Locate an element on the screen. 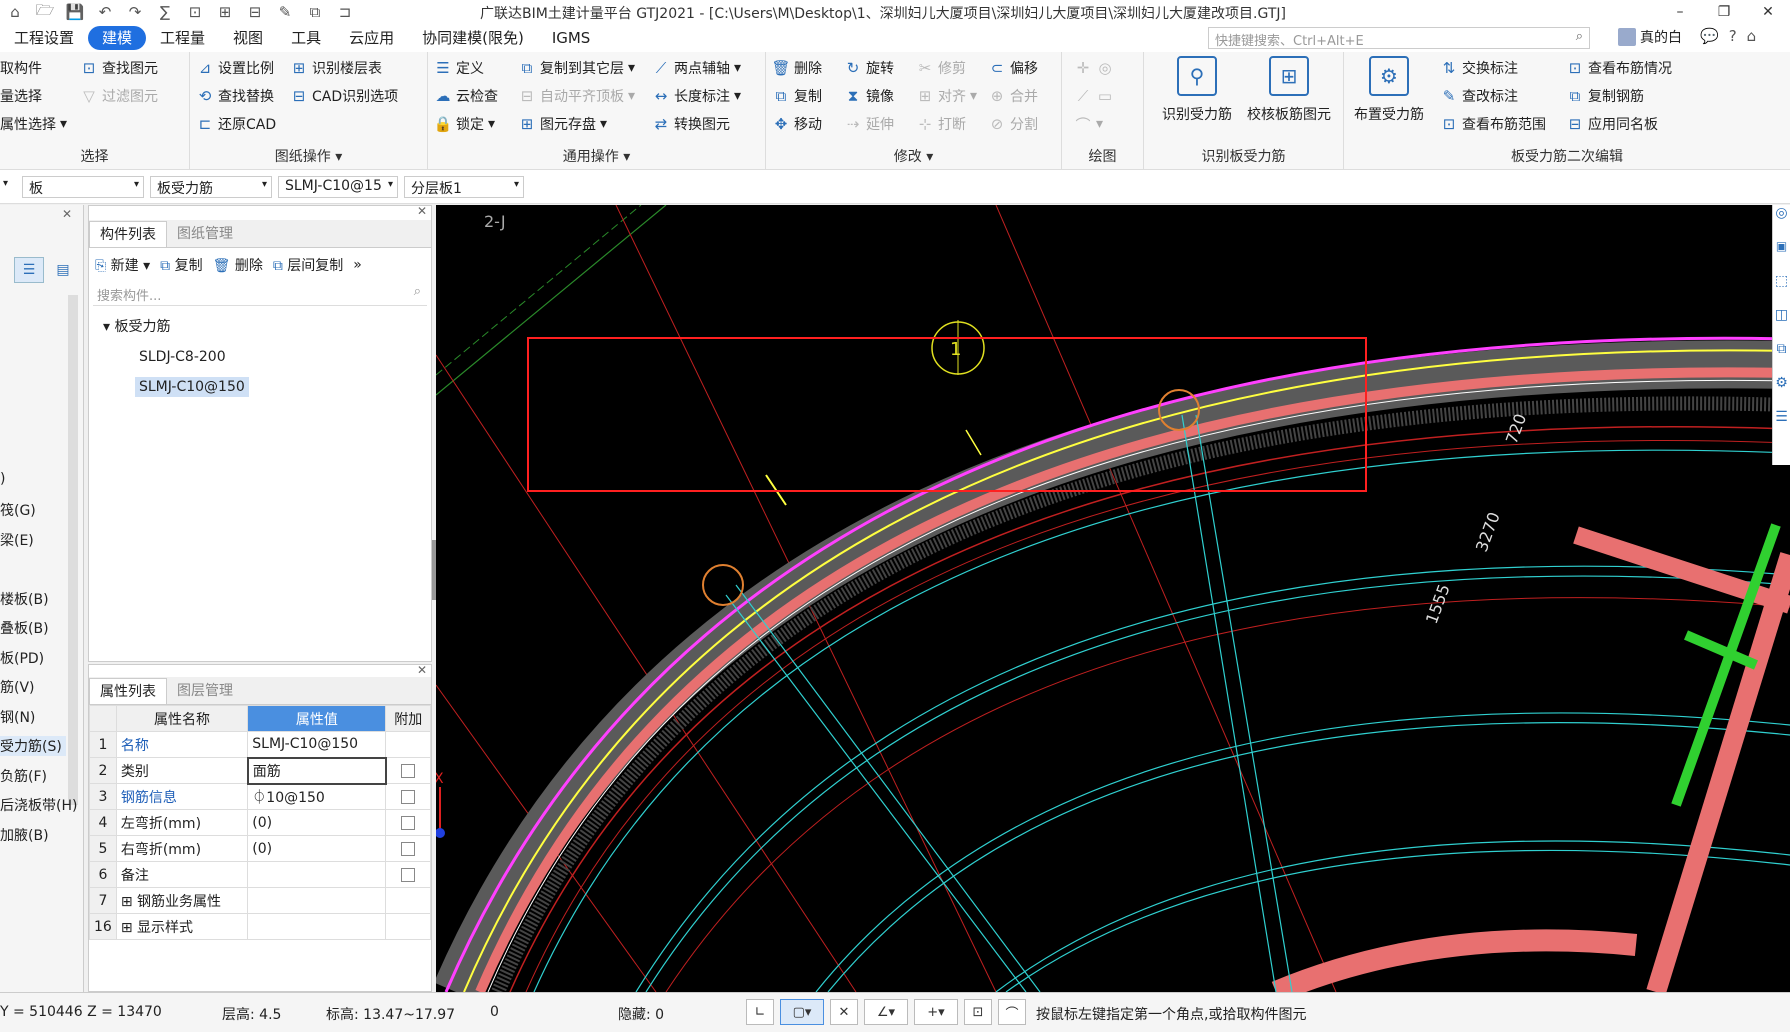 The image size is (1790, 1032). menu-igms: IGMS is located at coordinates (571, 38).